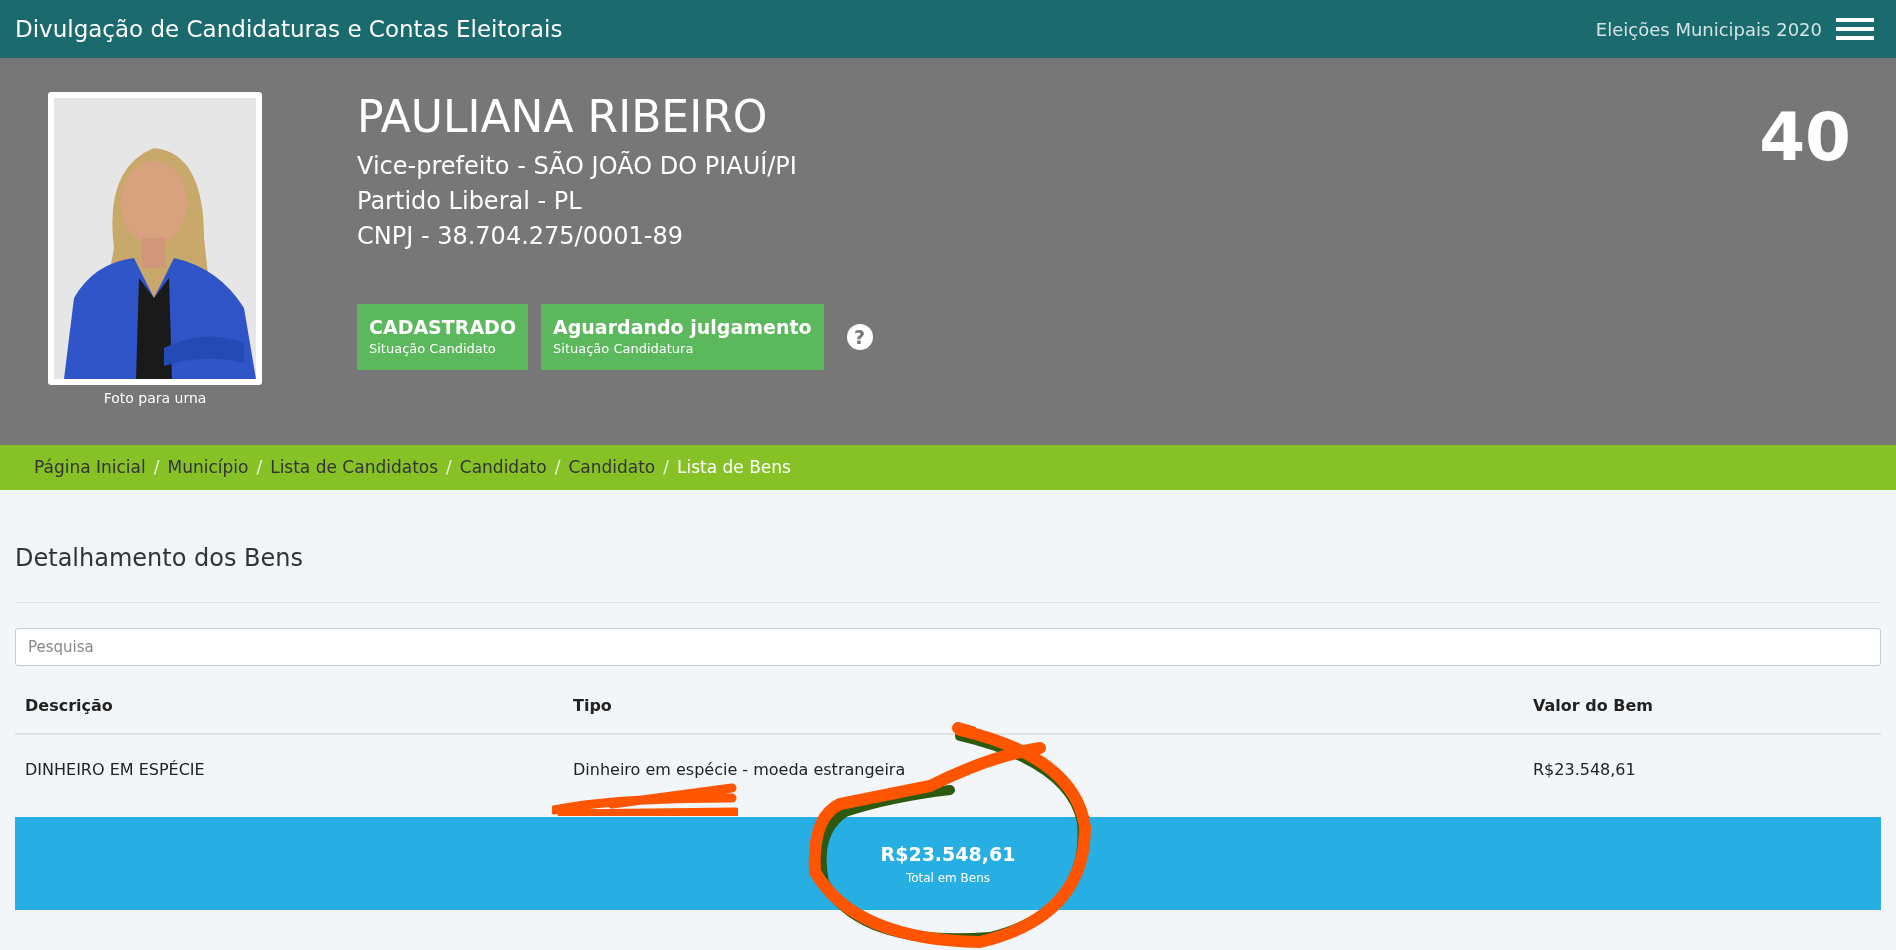 Image resolution: width=1896 pixels, height=950 pixels. Describe the element at coordinates (443, 327) in the screenshot. I see `badge-title: CADASTRADO` at that location.